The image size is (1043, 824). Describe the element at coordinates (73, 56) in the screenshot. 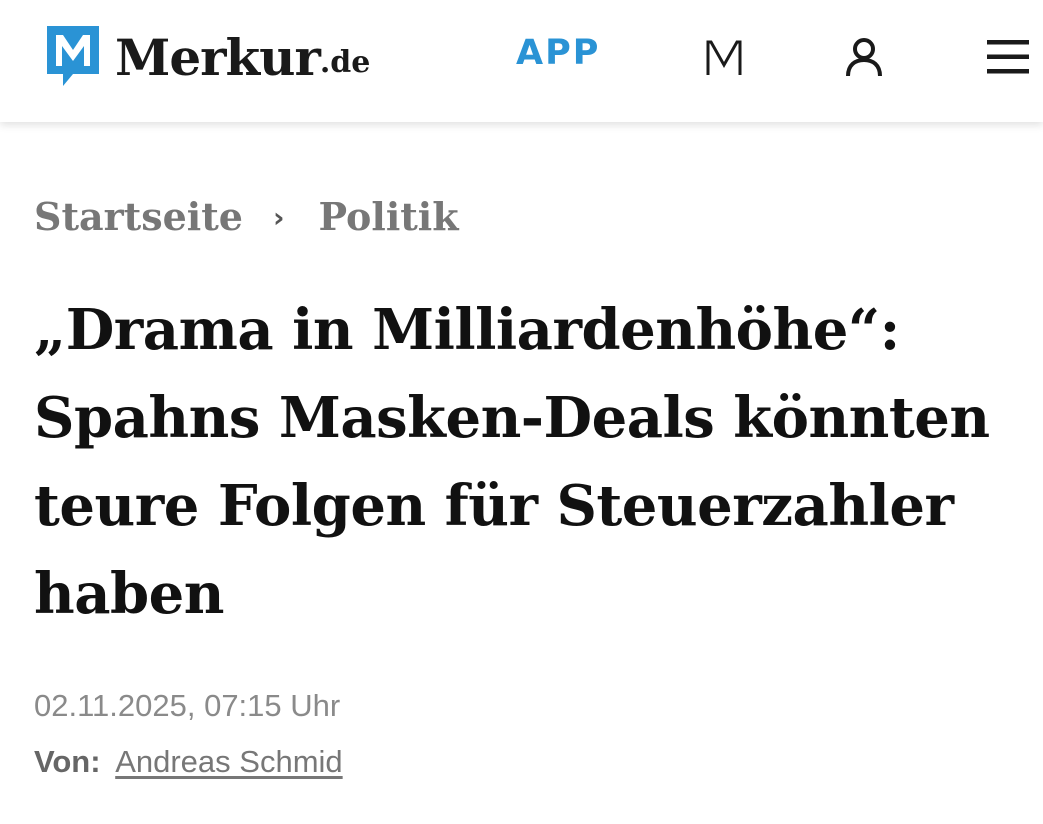

I see `merkur-logo-icon` at that location.